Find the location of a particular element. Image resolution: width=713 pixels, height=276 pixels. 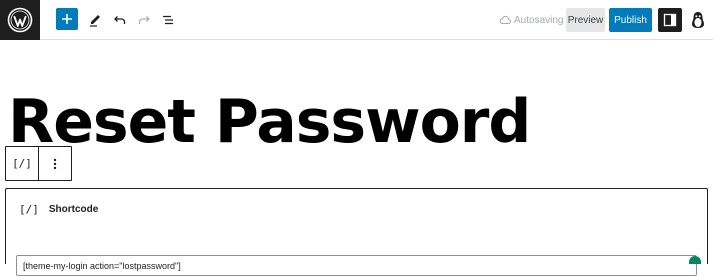

penguin-user-icon is located at coordinates (698, 20).